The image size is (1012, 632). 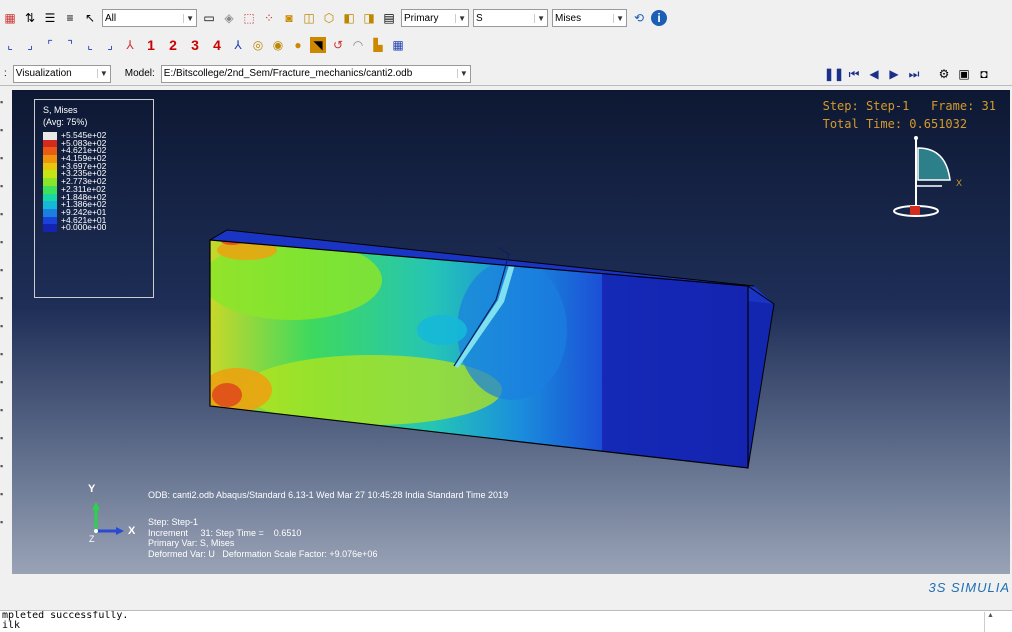 What do you see at coordinates (349, 18) in the screenshot?
I see `box-side-icon: ◧` at bounding box center [349, 18].